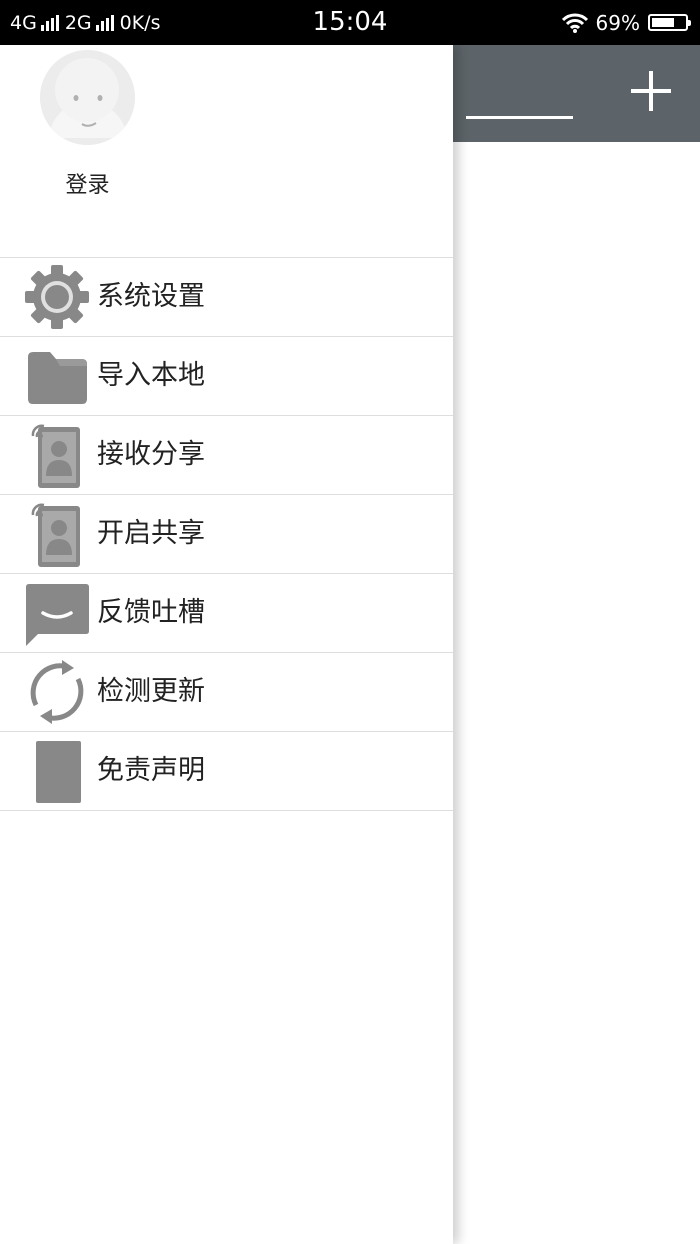  What do you see at coordinates (574, 23) in the screenshot?
I see `wifi-icon` at bounding box center [574, 23].